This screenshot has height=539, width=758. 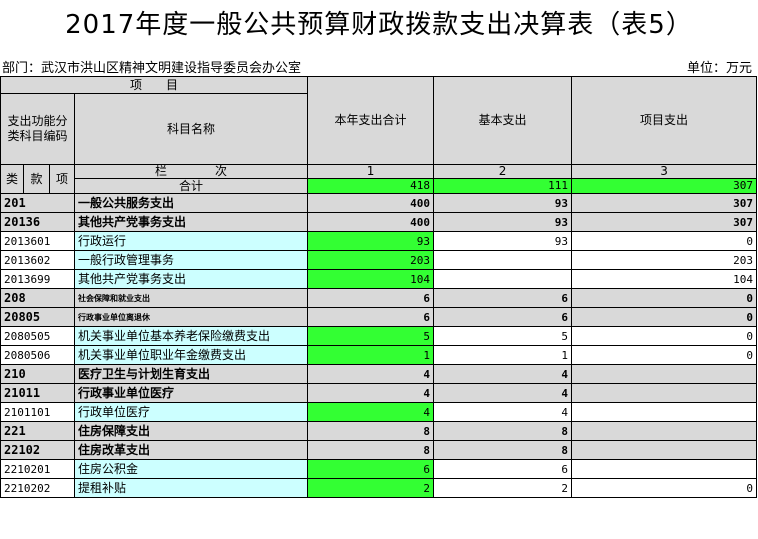 What do you see at coordinates (191, 374) in the screenshot?
I see `row-name: 医疗卫生与计划生育支出` at bounding box center [191, 374].